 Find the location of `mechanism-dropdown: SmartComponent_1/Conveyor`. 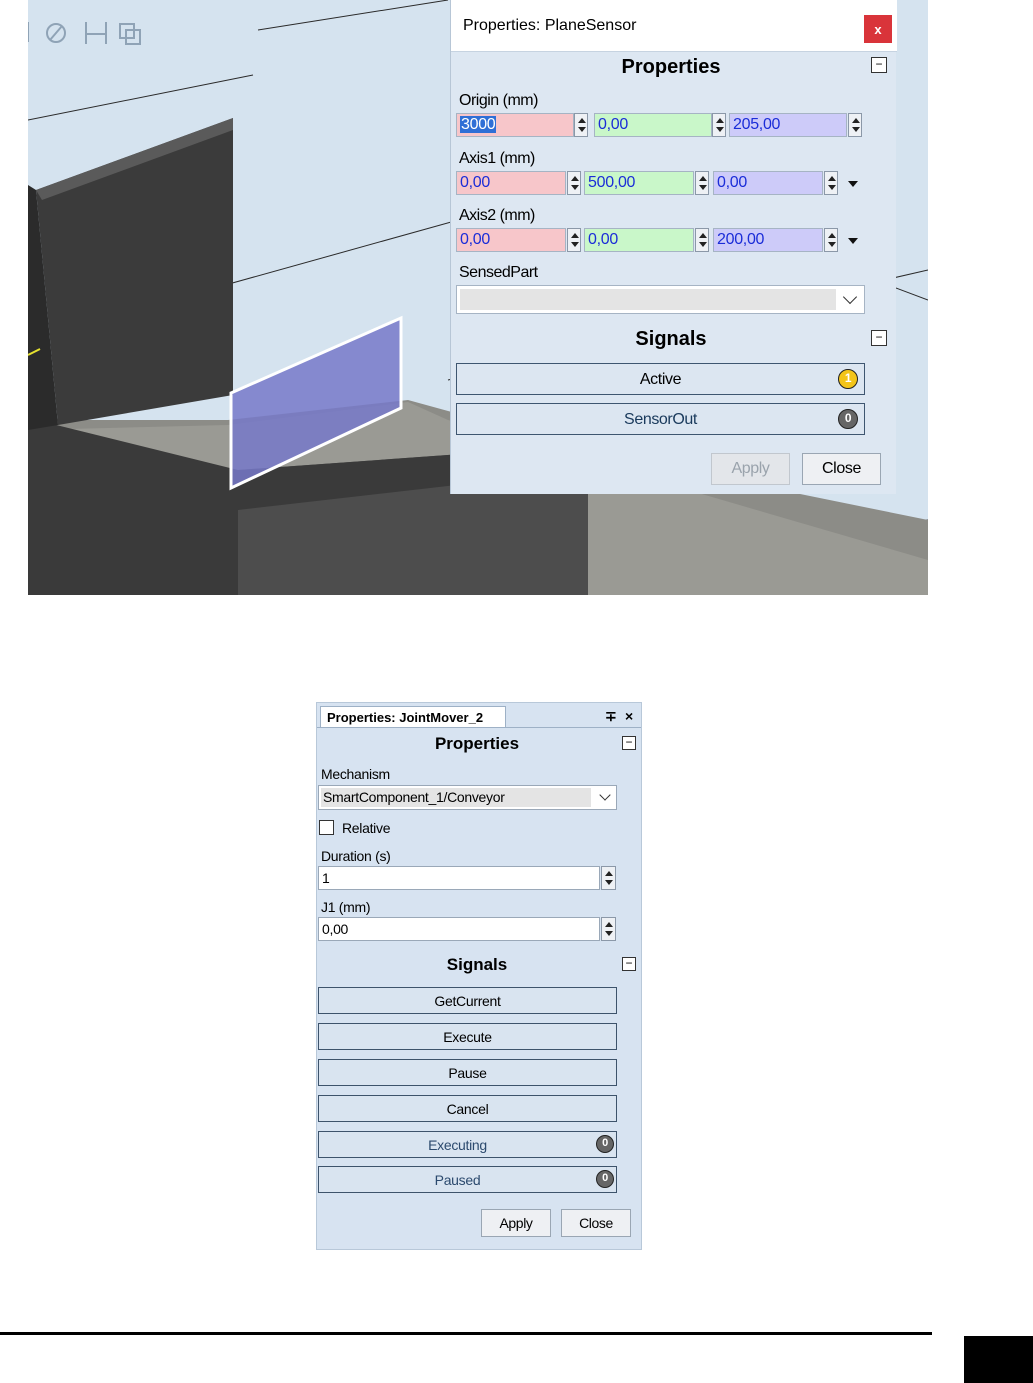

mechanism-dropdown: SmartComponent_1/Conveyor is located at coordinates (467, 797).